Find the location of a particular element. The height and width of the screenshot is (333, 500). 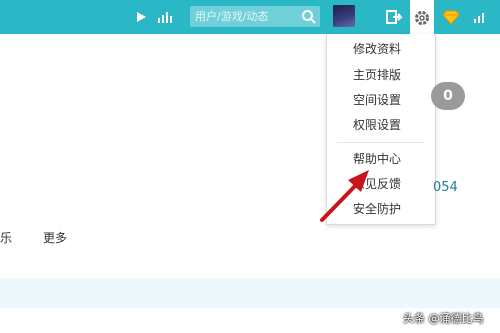

gem-icon is located at coordinates (451, 17).